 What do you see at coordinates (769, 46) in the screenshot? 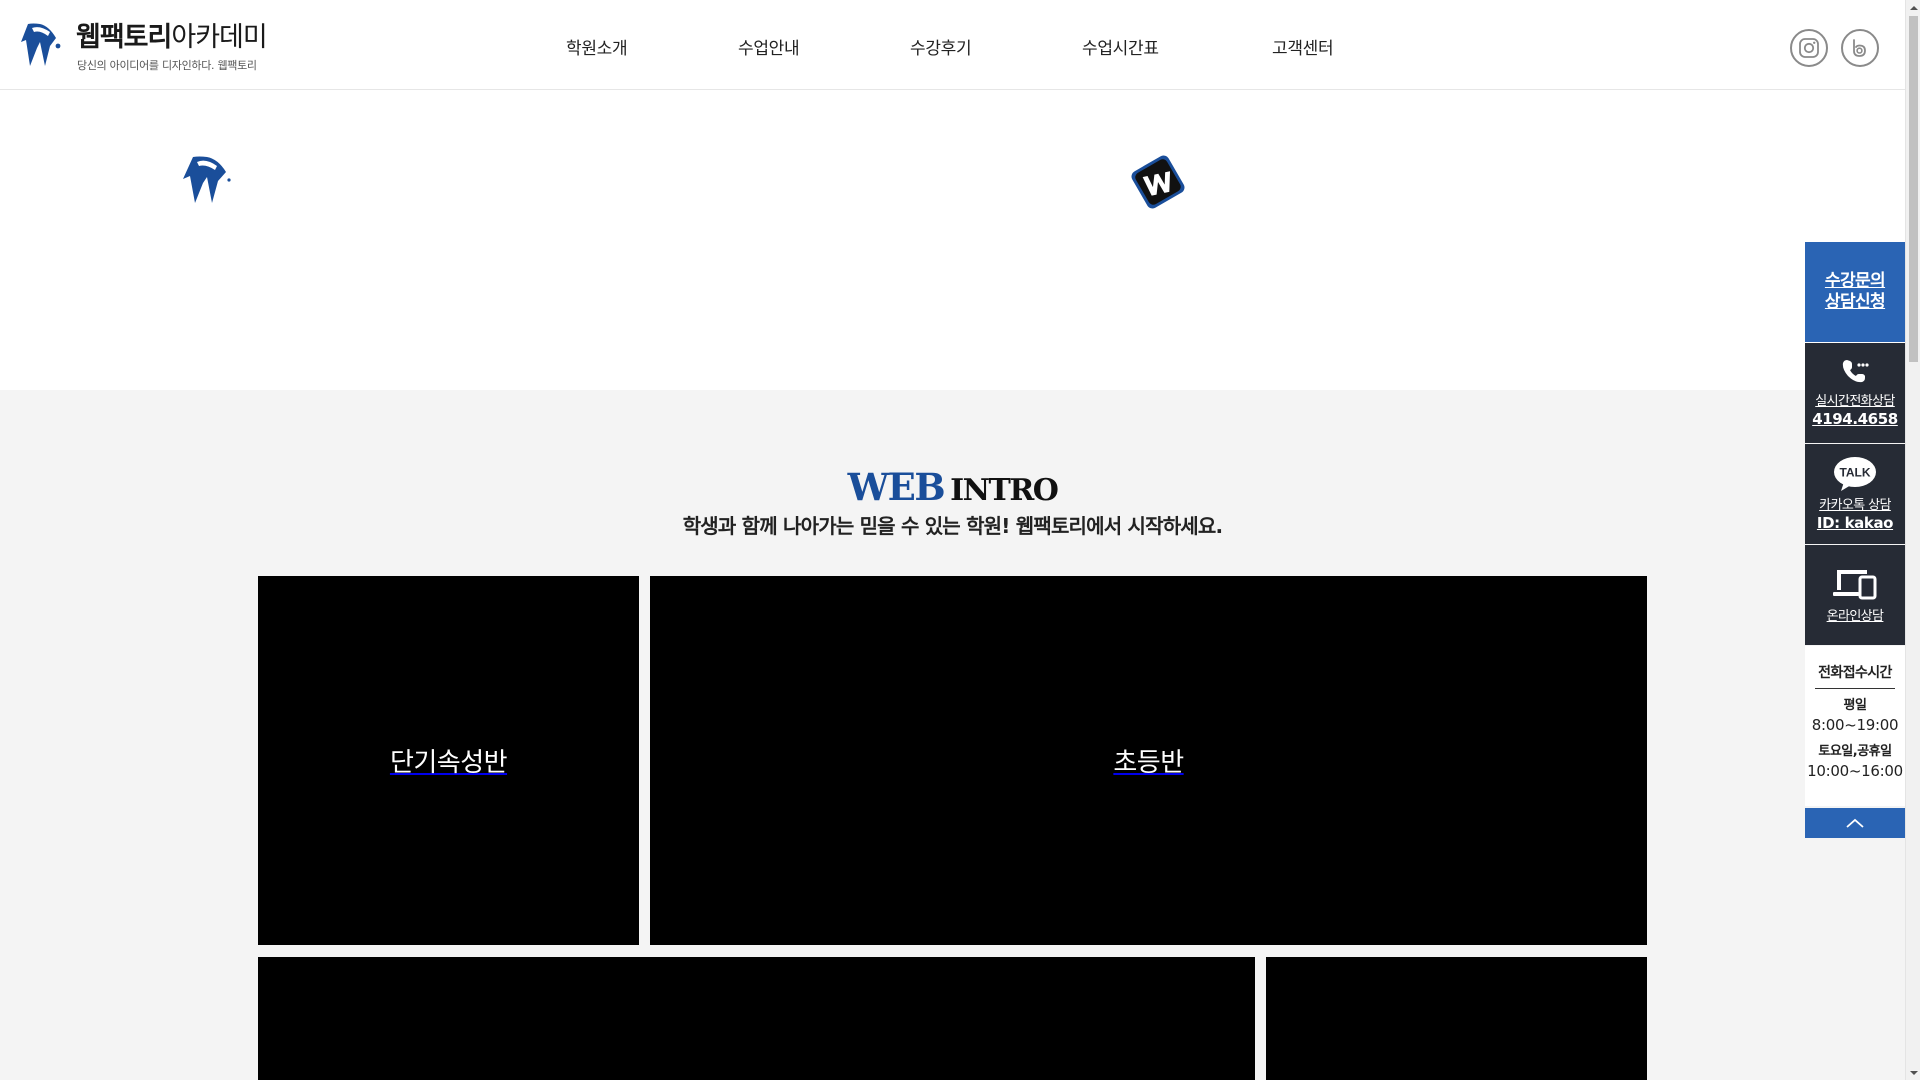
I see `nav-item-classes: 수업안내` at bounding box center [769, 46].